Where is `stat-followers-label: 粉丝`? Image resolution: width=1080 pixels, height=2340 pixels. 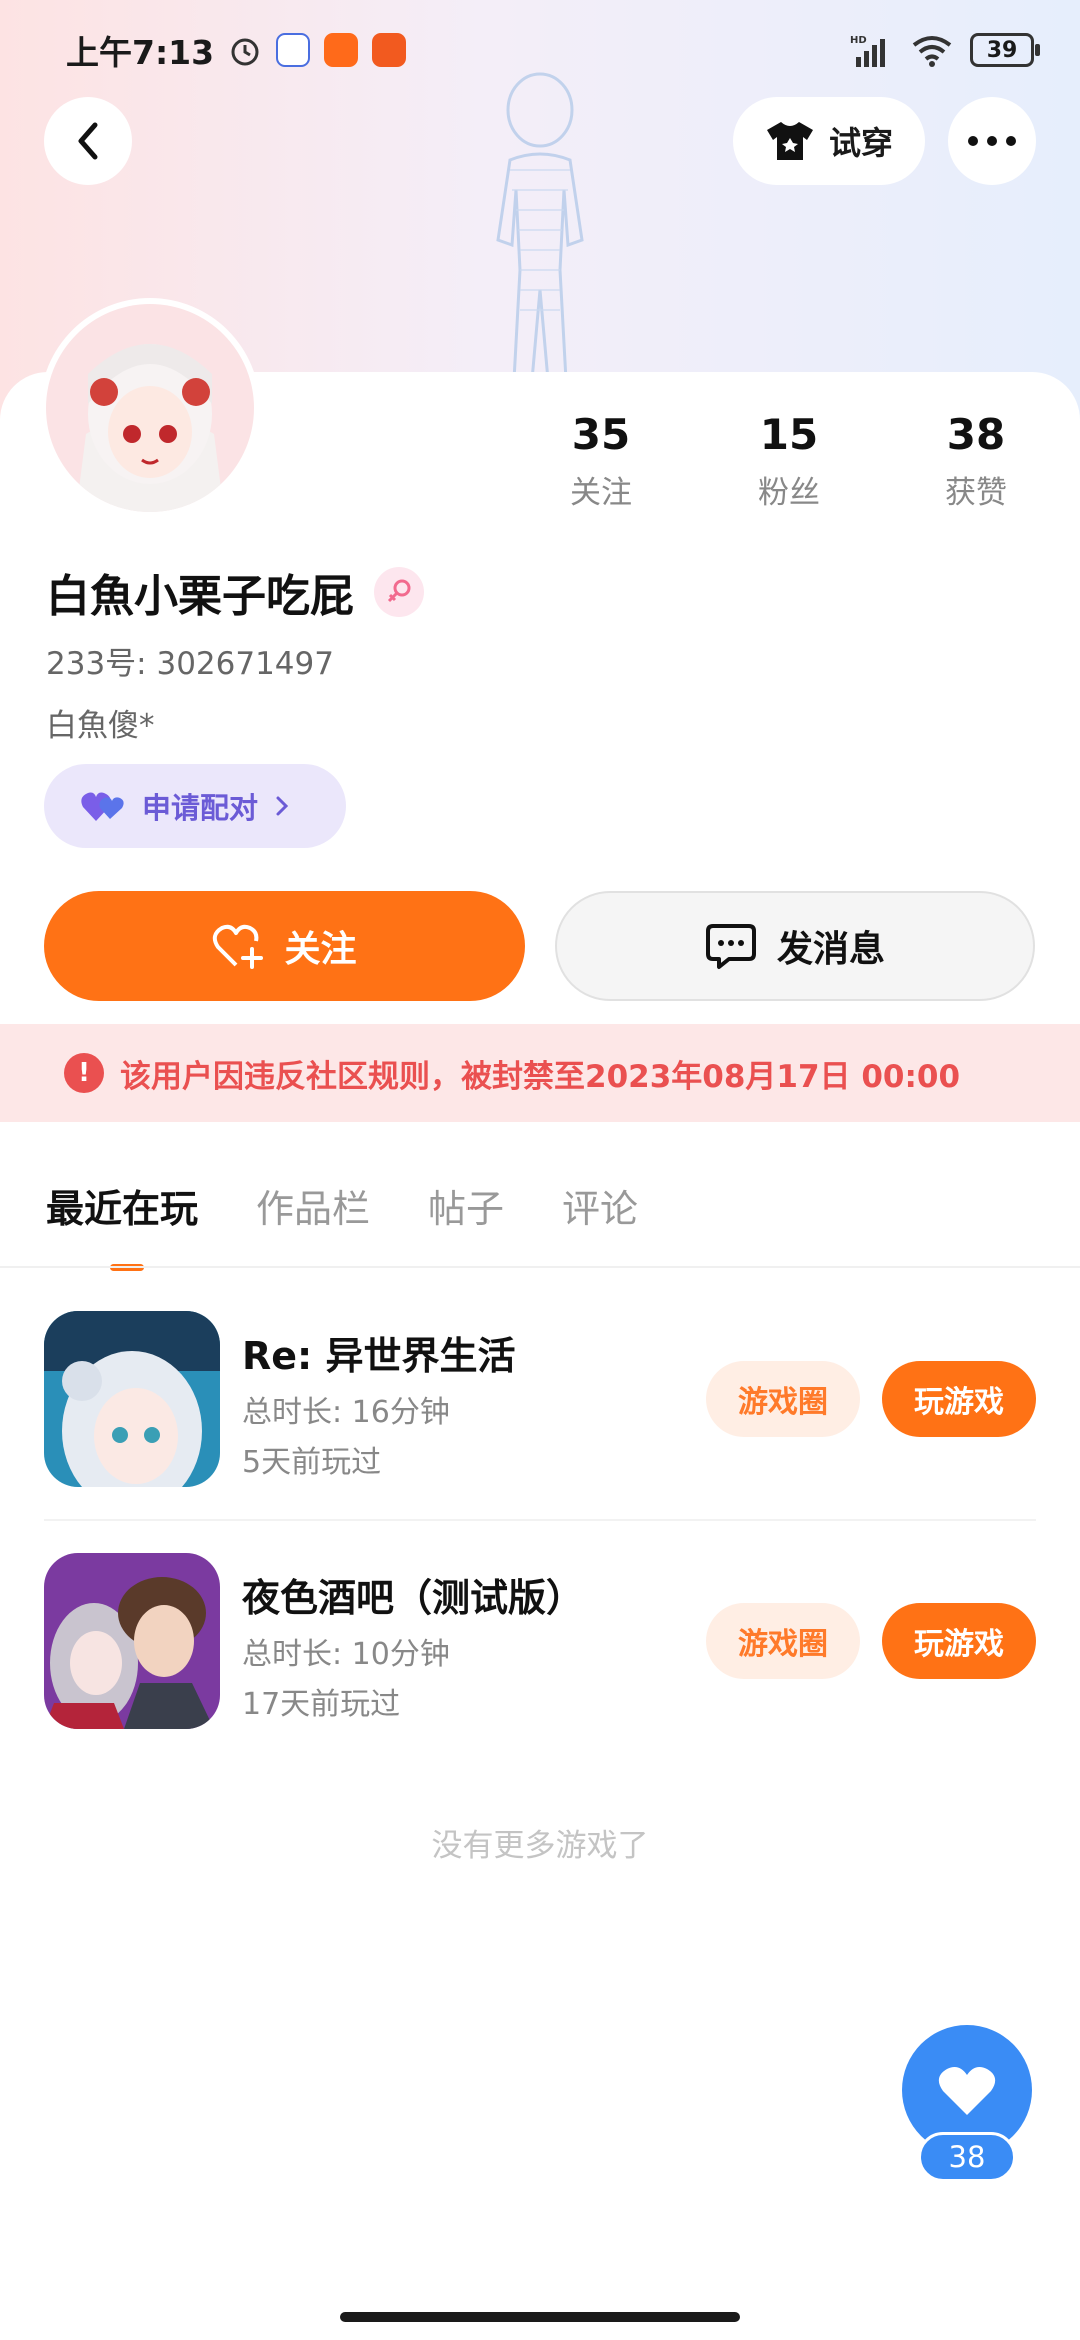
stat-followers-label: 粉丝 is located at coordinates (789, 493).